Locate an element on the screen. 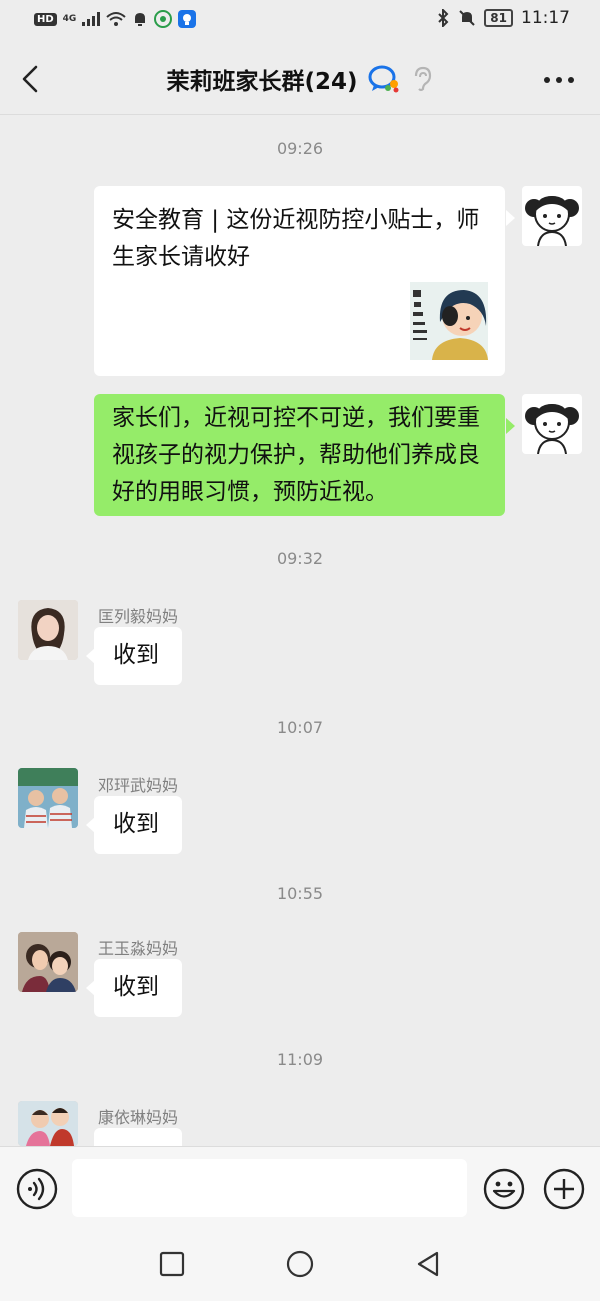 This screenshot has width=600, height=1301. more-icon is located at coordinates (559, 80).